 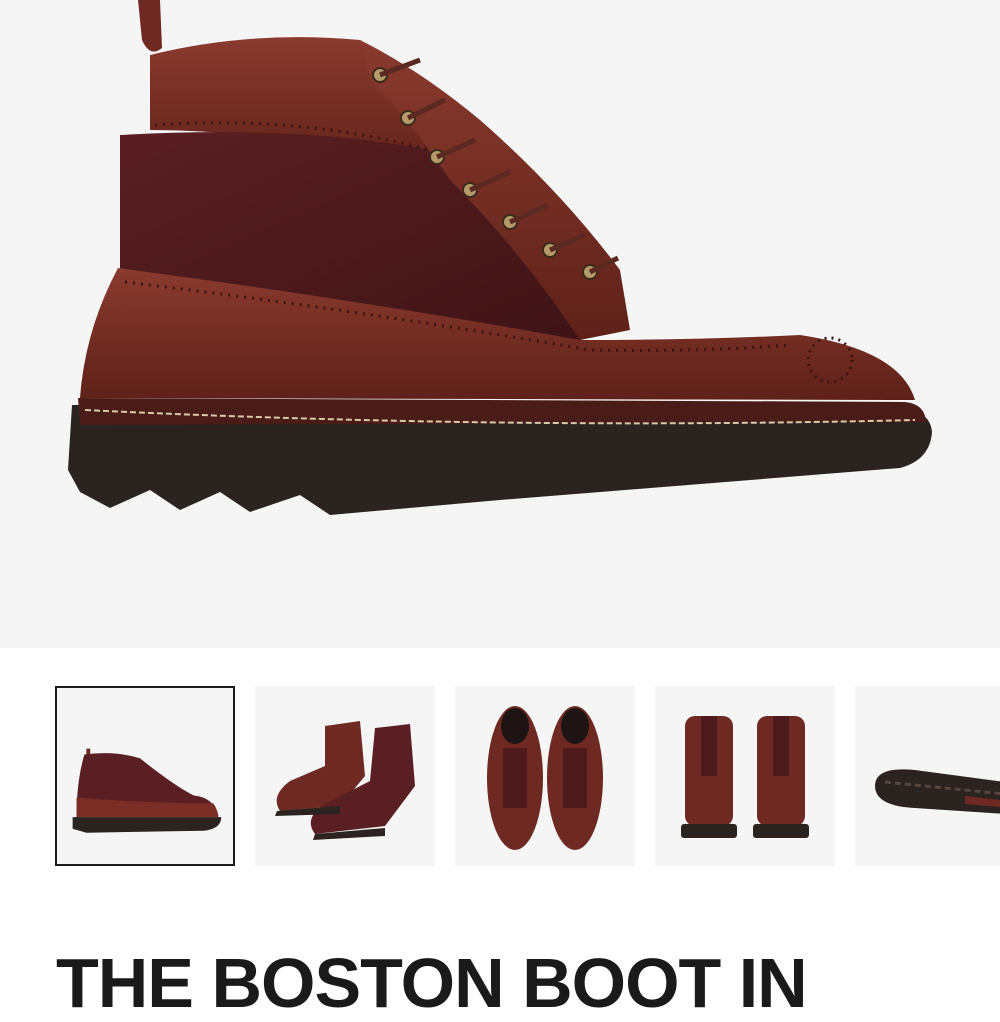 What do you see at coordinates (150, 26) in the screenshot?
I see `pull-loop` at bounding box center [150, 26].